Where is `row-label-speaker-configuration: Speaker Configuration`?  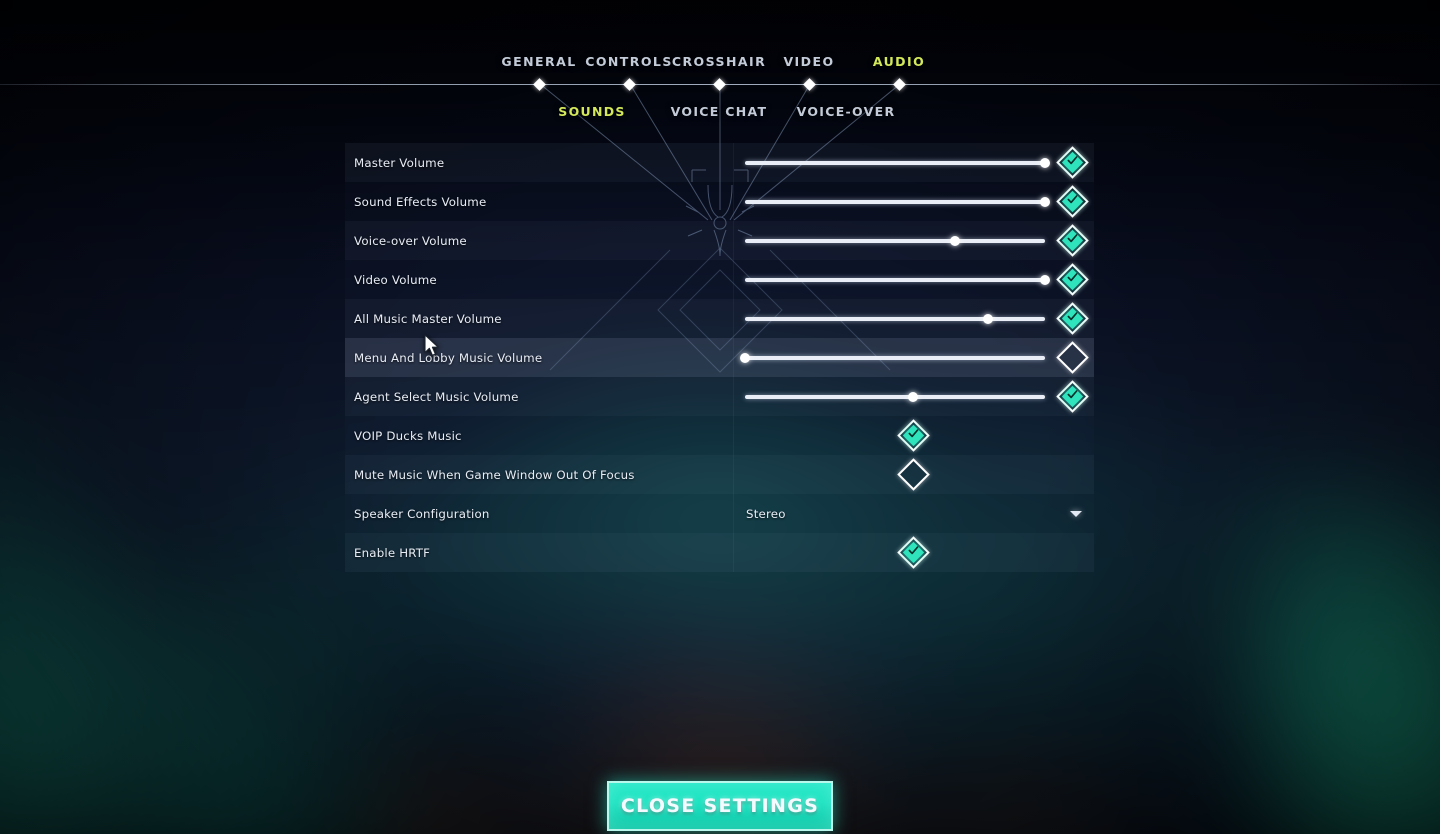
row-label-speaker-configuration: Speaker Configuration is located at coordinates (422, 513).